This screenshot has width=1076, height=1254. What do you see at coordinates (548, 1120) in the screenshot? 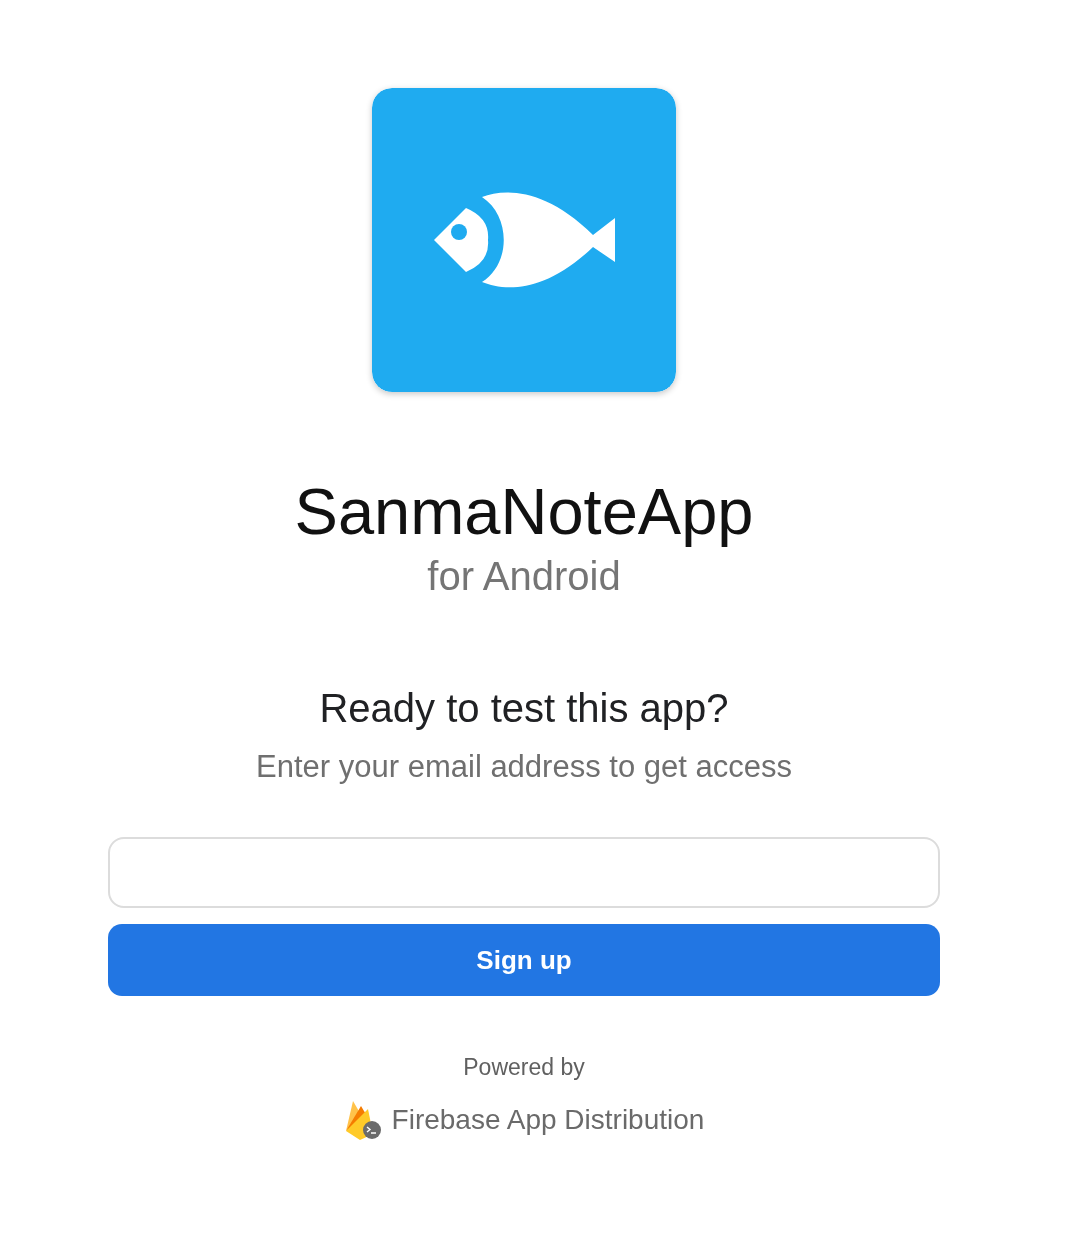
I see `product-name: Firebase App Distribution` at bounding box center [548, 1120].